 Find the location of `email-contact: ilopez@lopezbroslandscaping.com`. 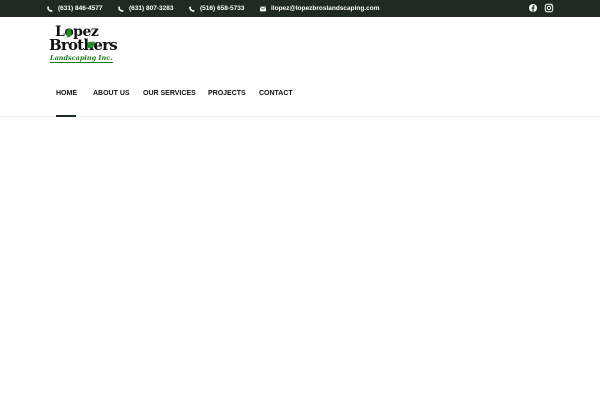

email-contact: ilopez@lopezbroslandscaping.com is located at coordinates (320, 8).